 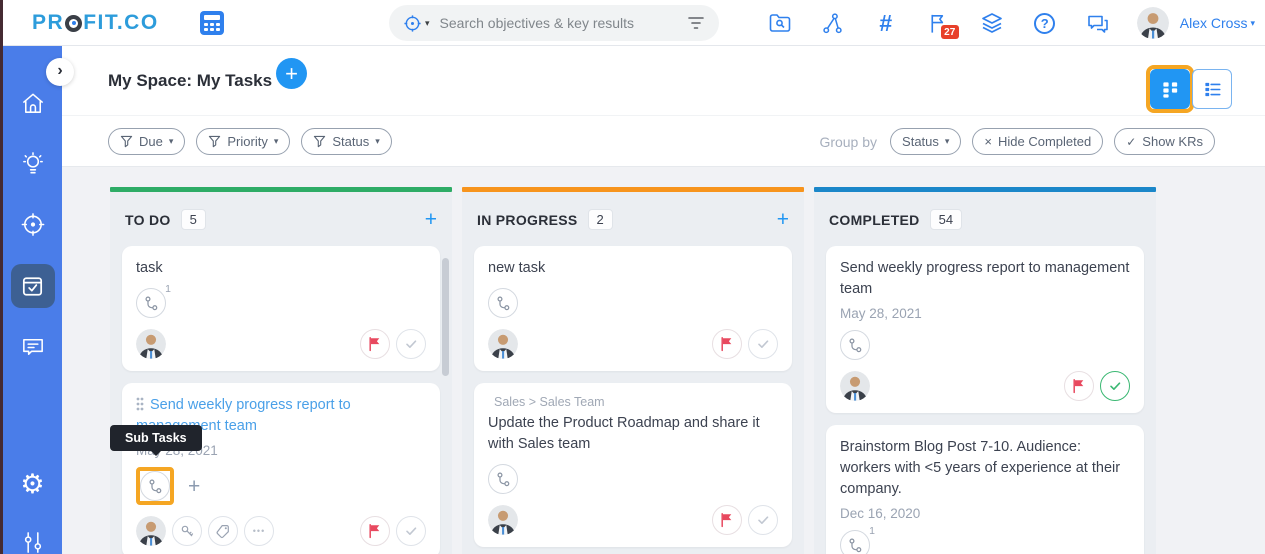 What do you see at coordinates (696, 23) in the screenshot?
I see `search-filter-icon` at bounding box center [696, 23].